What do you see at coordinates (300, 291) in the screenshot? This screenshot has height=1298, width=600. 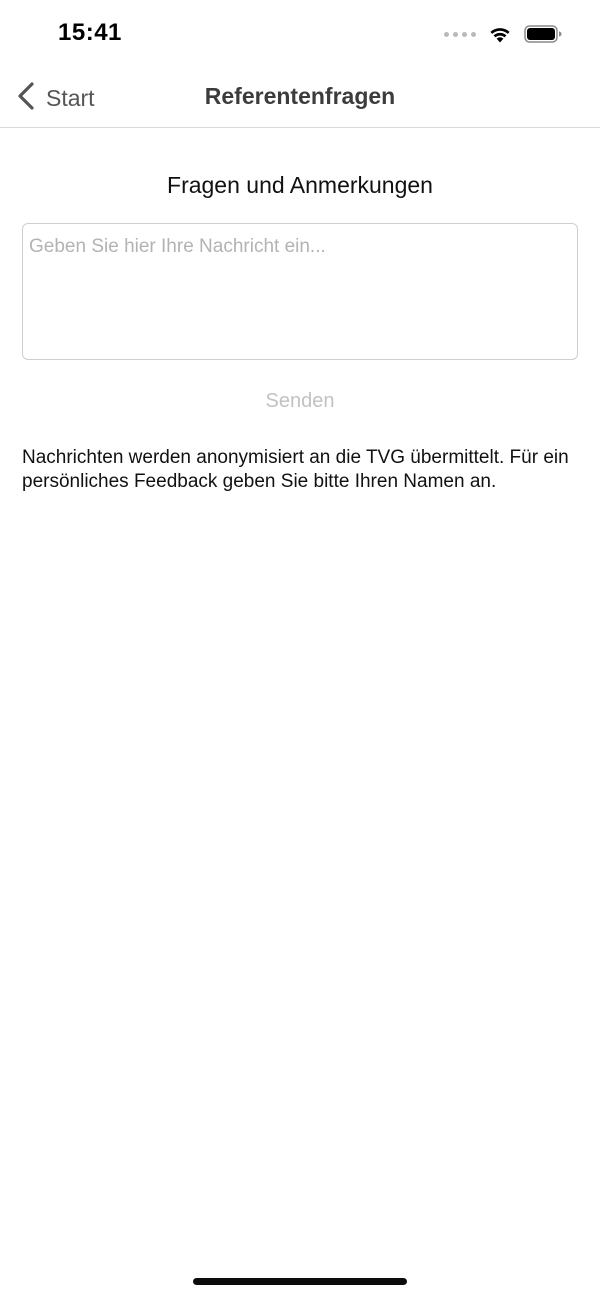 I see `message-input` at bounding box center [300, 291].